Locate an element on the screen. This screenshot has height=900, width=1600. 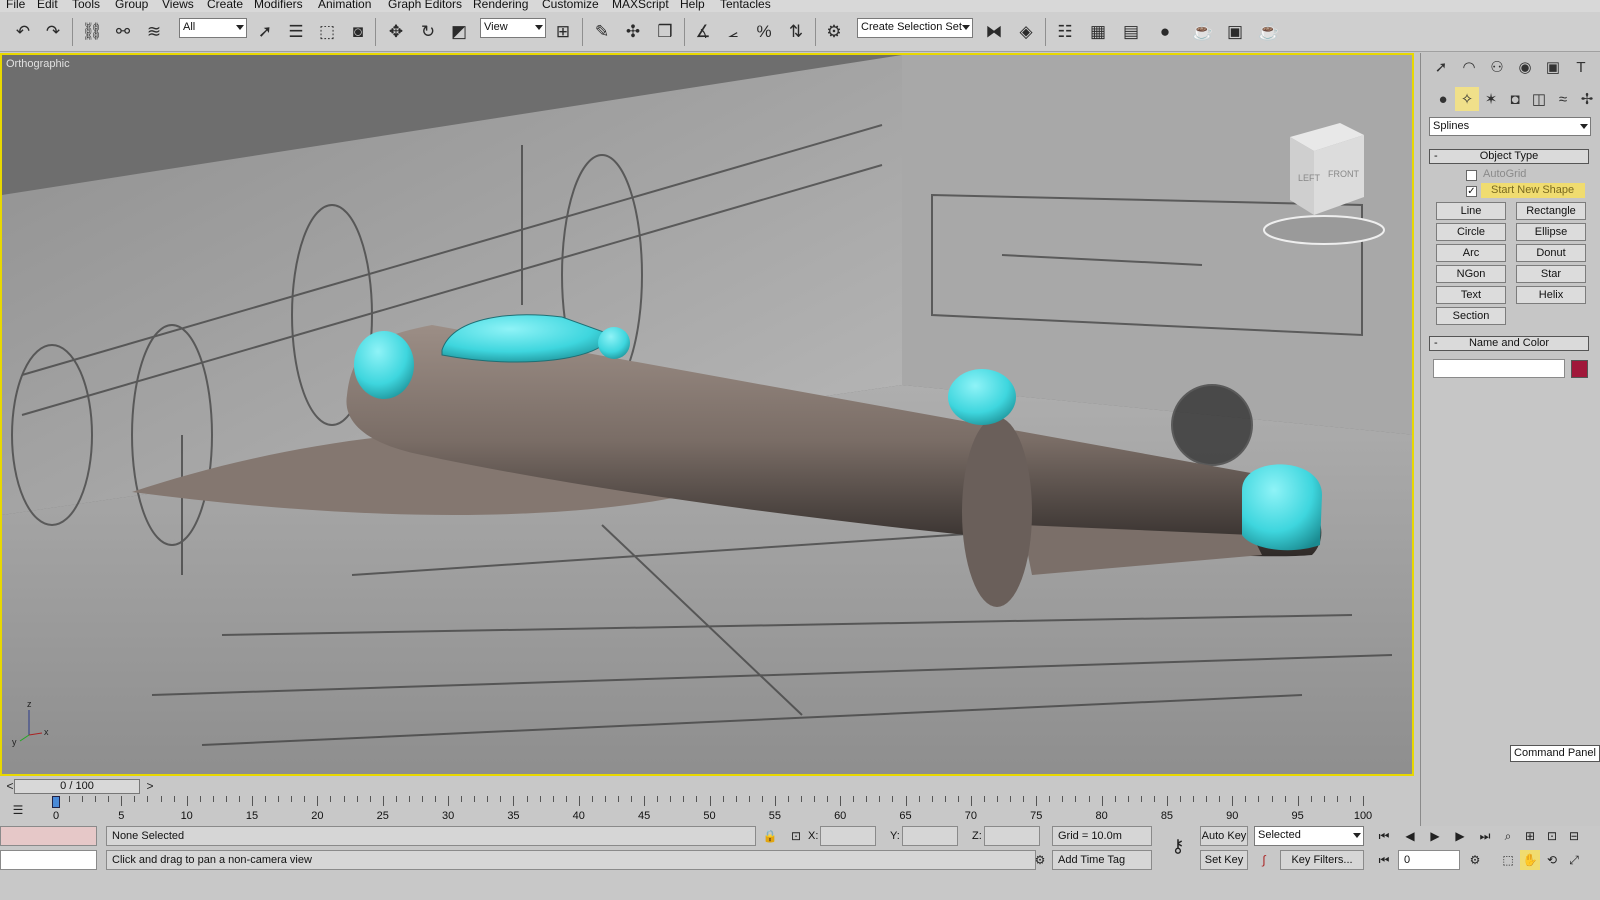
percent-snap-icon: ⦟ is located at coordinates (733, 32).